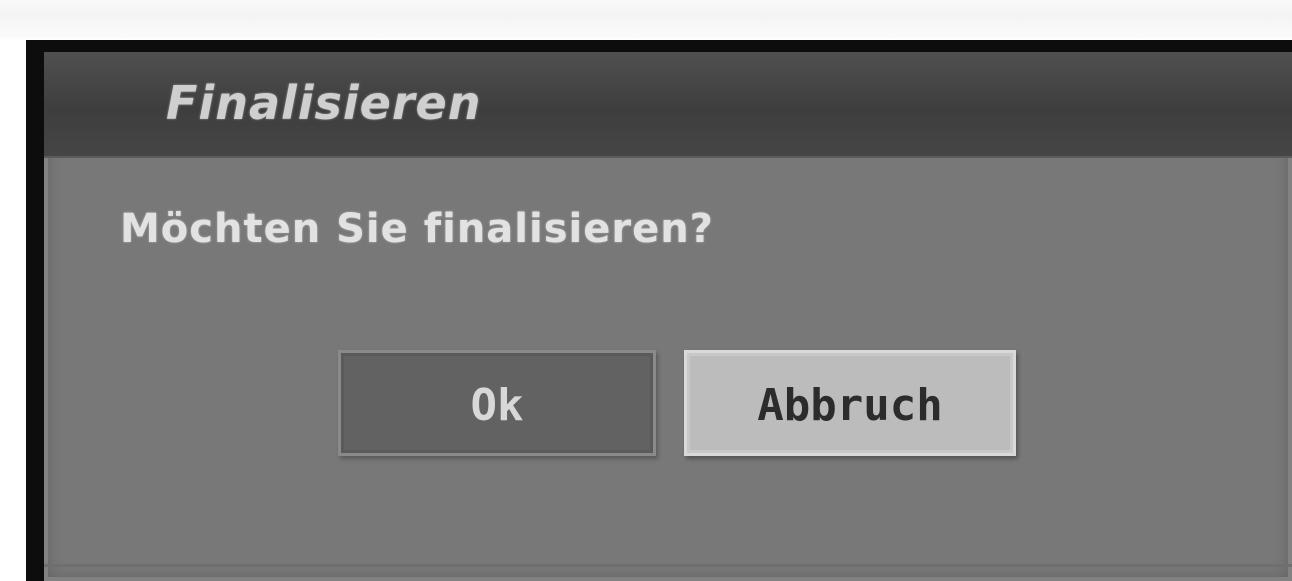  I want to click on dialog-divider, so click(668, 565).